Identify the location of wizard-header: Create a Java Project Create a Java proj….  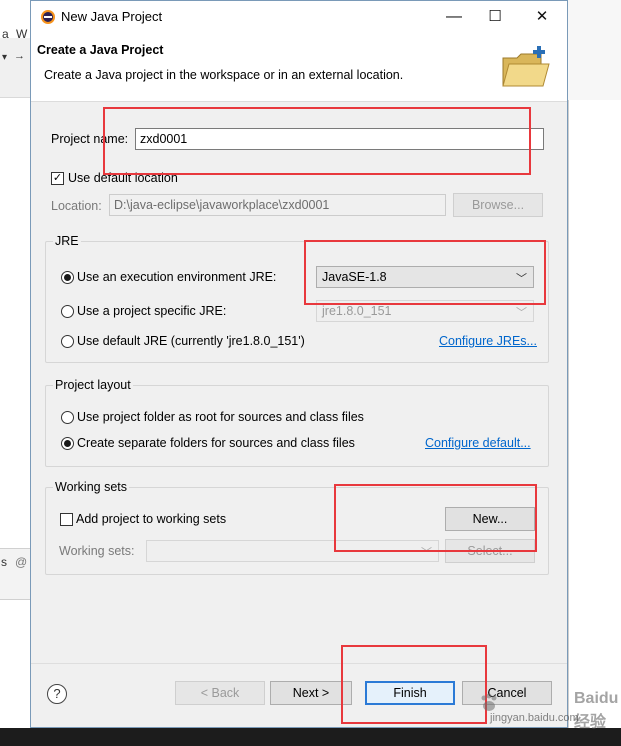
(299, 67).